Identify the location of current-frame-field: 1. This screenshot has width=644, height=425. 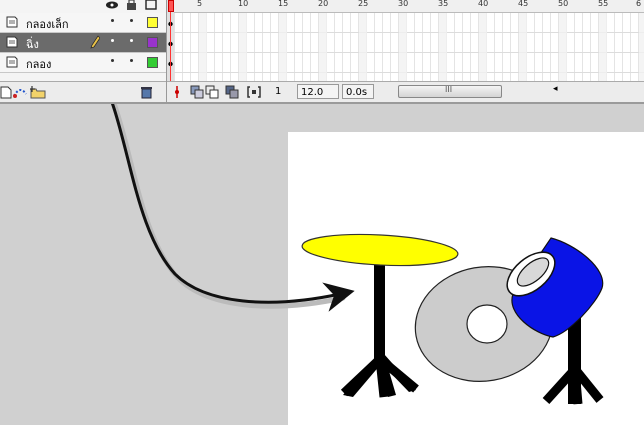
(278, 91).